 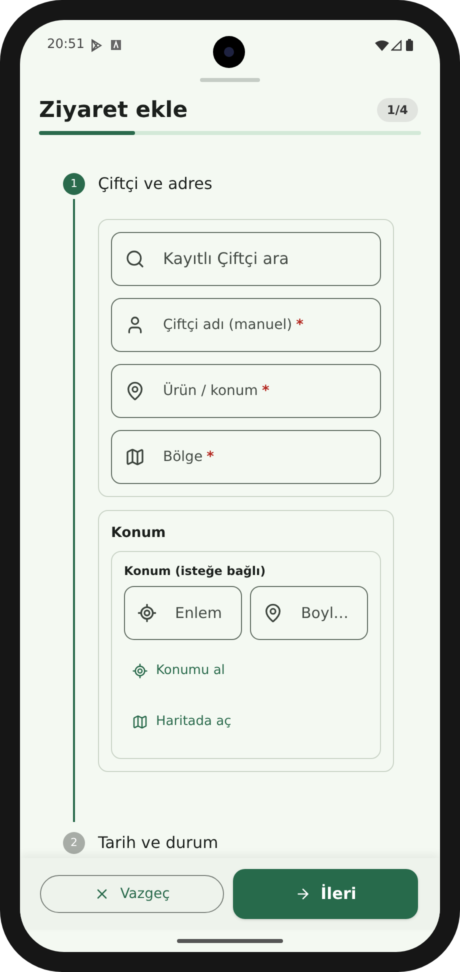 I want to click on arrow-right-icon, so click(x=302, y=894).